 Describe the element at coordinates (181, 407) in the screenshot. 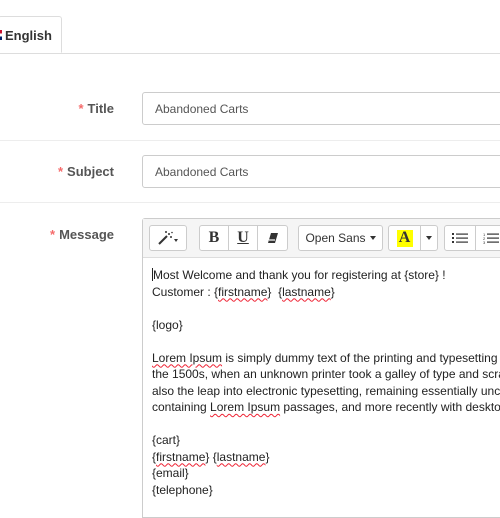

I see `paragraph-text: containing` at that location.